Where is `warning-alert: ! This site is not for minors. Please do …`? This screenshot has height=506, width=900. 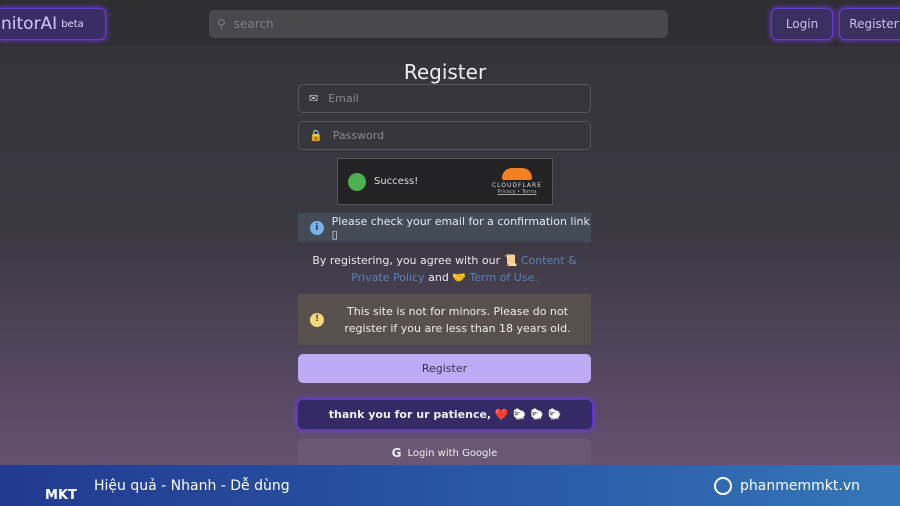
warning-alert: ! This site is not for minors. Please do … is located at coordinates (444, 319).